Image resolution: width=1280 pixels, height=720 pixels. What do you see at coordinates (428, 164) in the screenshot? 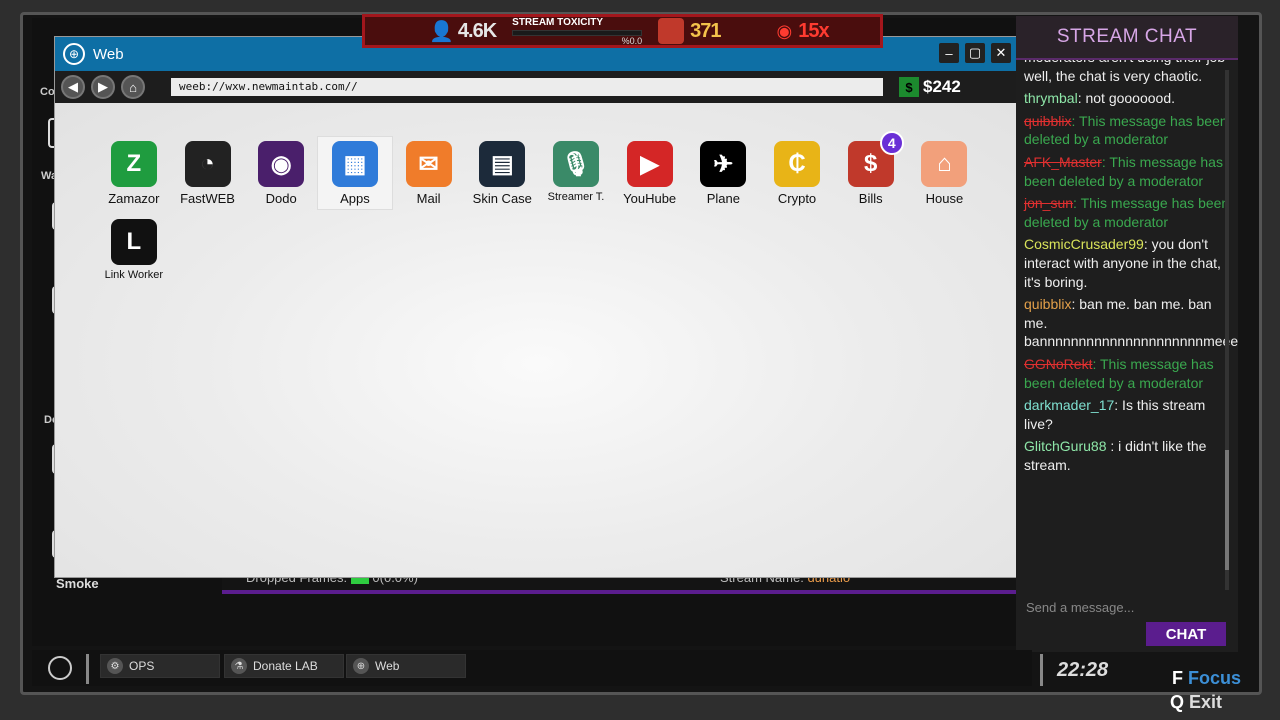
I see `app-icon: ✉` at bounding box center [428, 164].